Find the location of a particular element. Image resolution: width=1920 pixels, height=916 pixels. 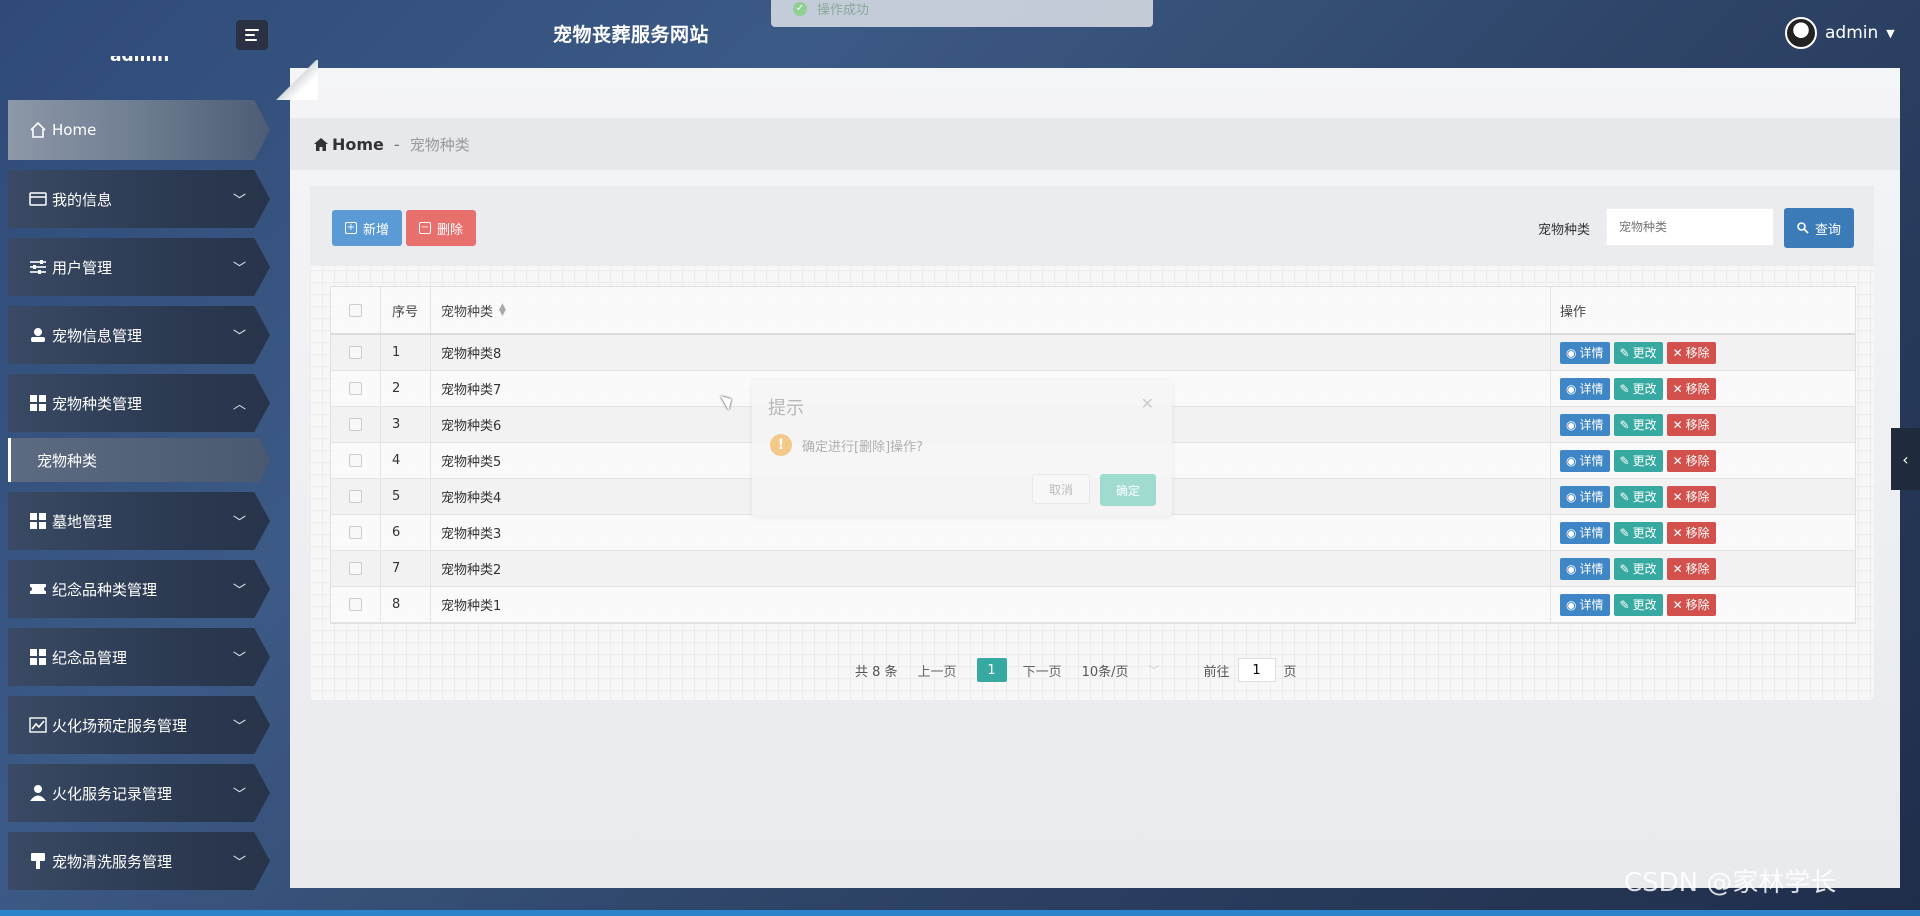

row-pet-type: 宠物种类2 is located at coordinates (991, 568).